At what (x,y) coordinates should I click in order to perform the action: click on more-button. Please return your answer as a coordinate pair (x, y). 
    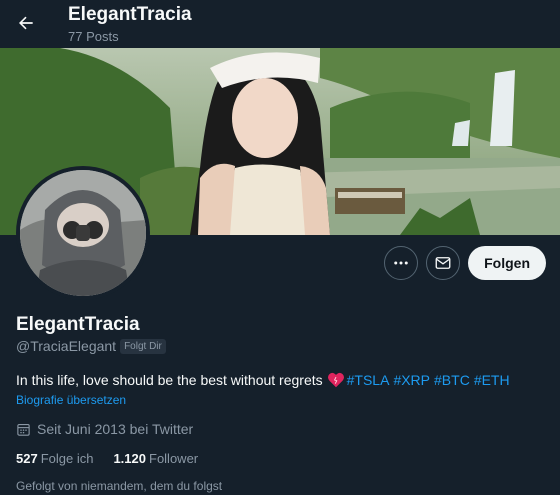
    Looking at the image, I should click on (401, 263).